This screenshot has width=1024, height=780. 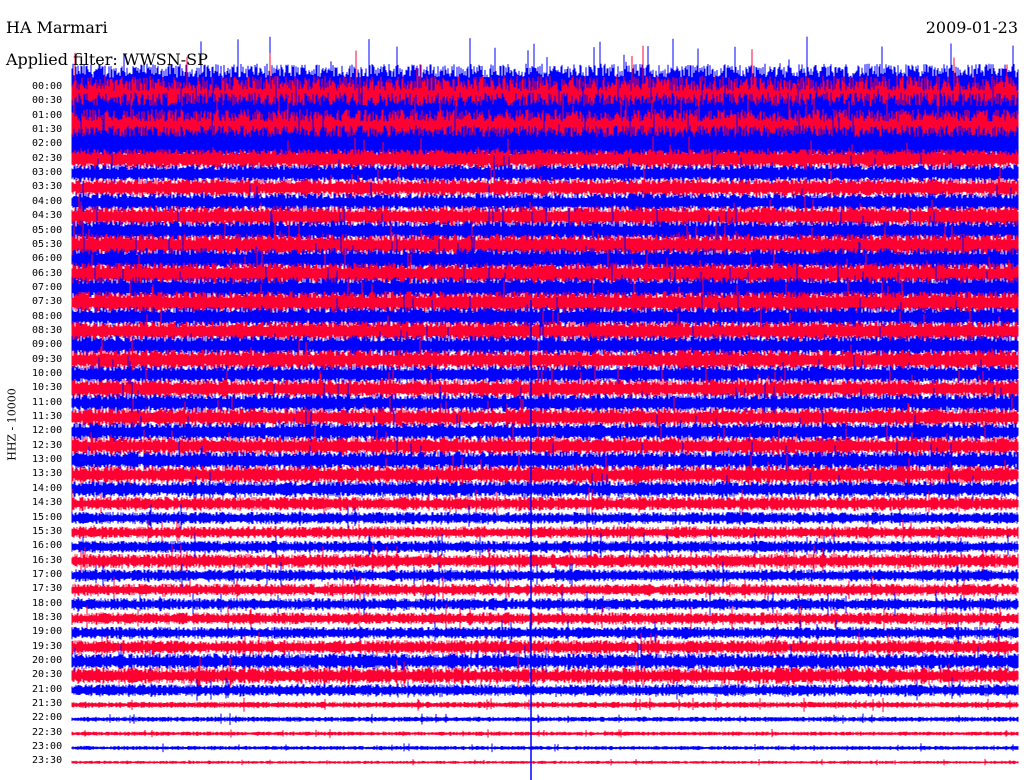 What do you see at coordinates (47, 675) in the screenshot?
I see `time-label: 20:30` at bounding box center [47, 675].